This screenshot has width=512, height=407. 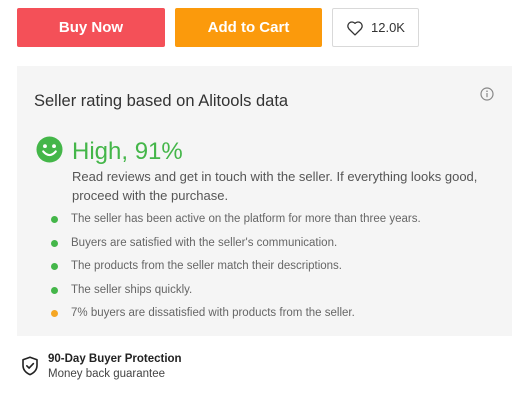 I want to click on panel-title: Seller rating based on Alitools data, so click(x=161, y=101).